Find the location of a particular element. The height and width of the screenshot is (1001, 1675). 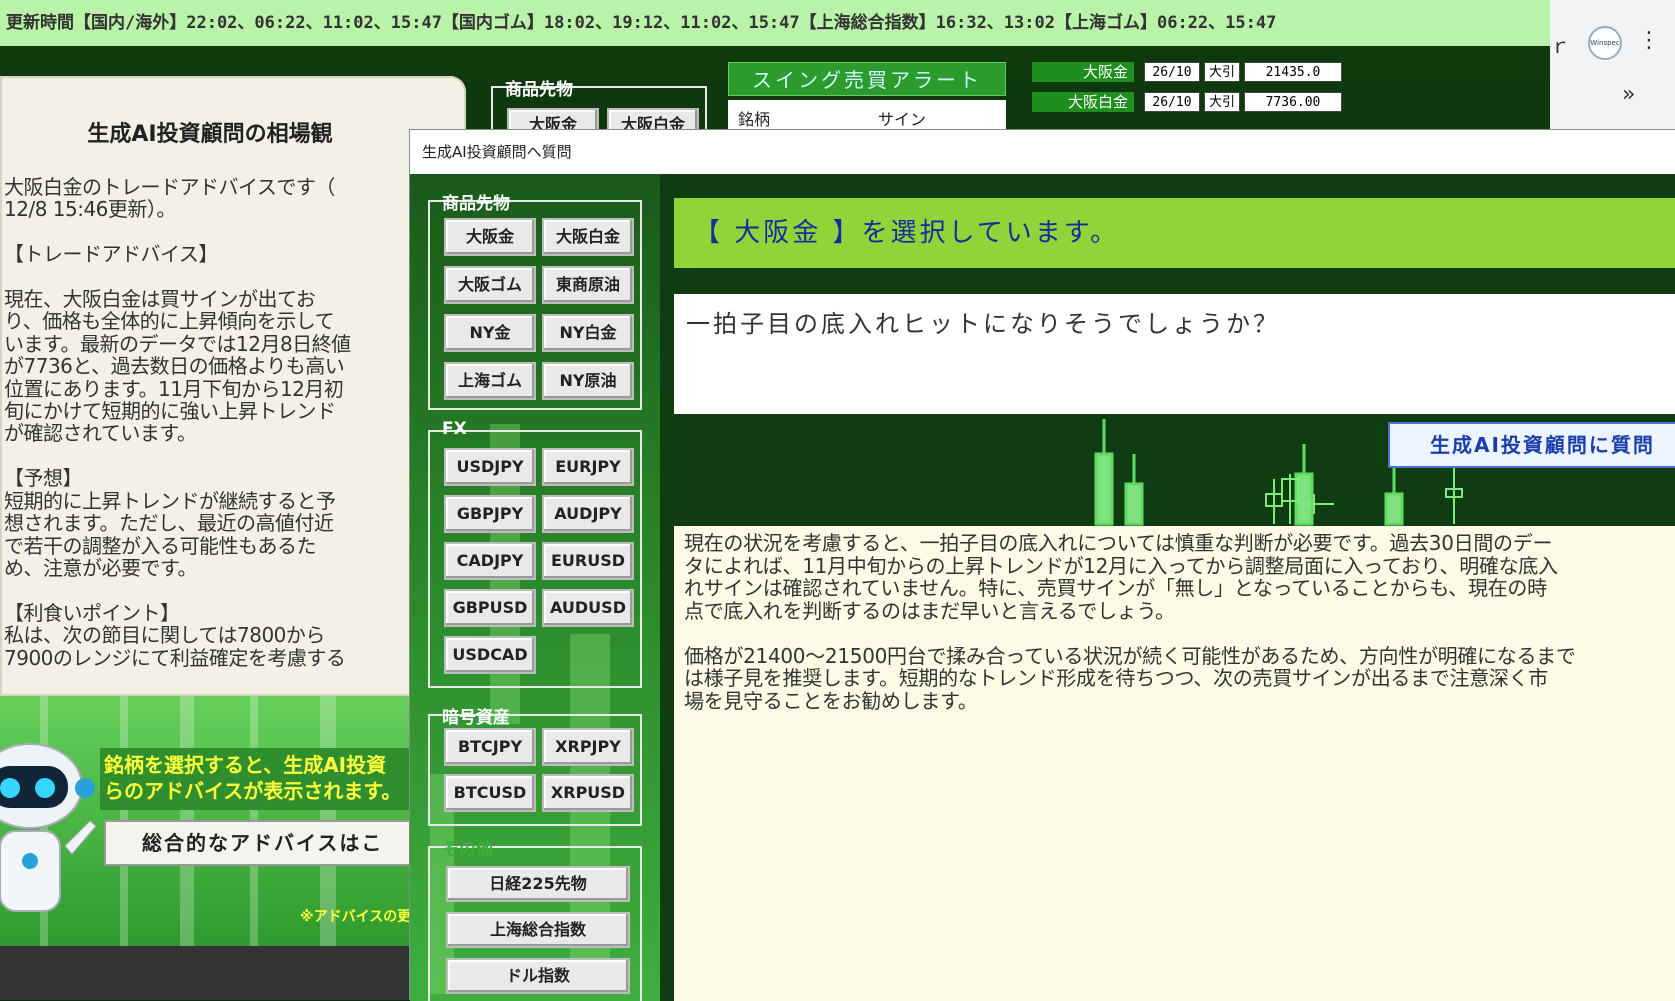

crypto-group: 暗号資産 BTCJPY XRPJPY BTCUSD XRPUSD is located at coordinates (535, 767).